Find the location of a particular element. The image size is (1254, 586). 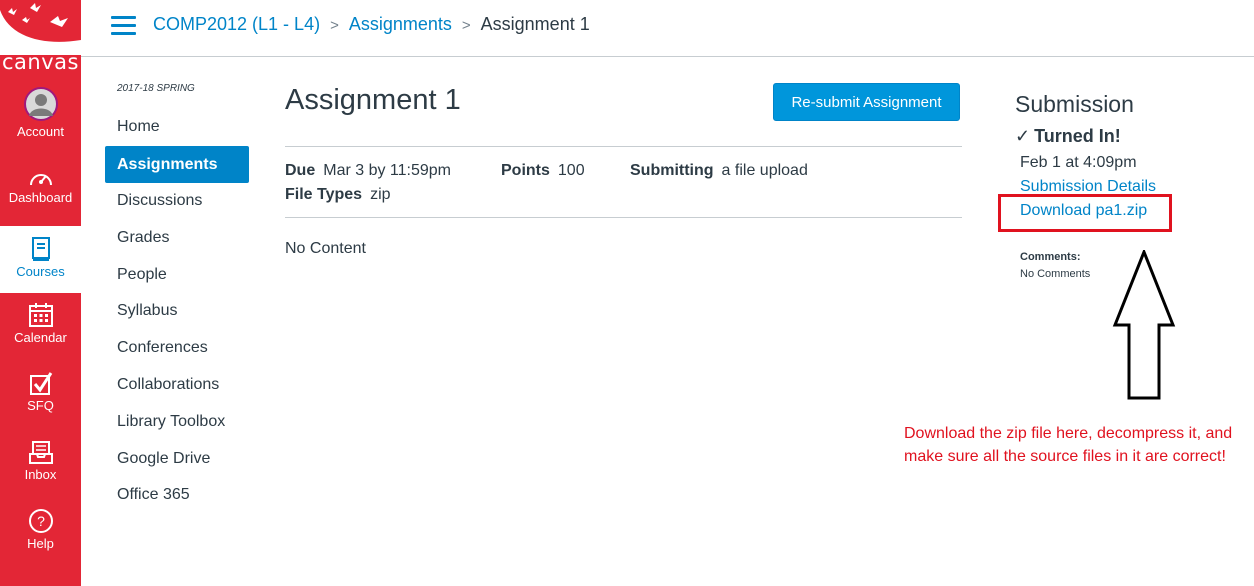

due-value: Mar 3 by 11:59pm is located at coordinates (387, 170).